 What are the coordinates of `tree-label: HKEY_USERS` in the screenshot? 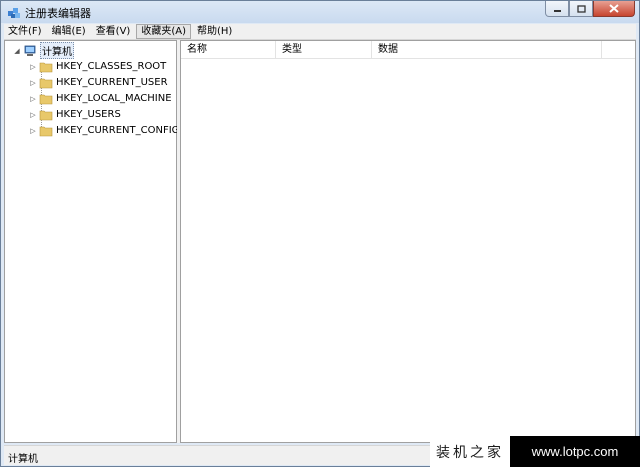 It's located at (88, 114).